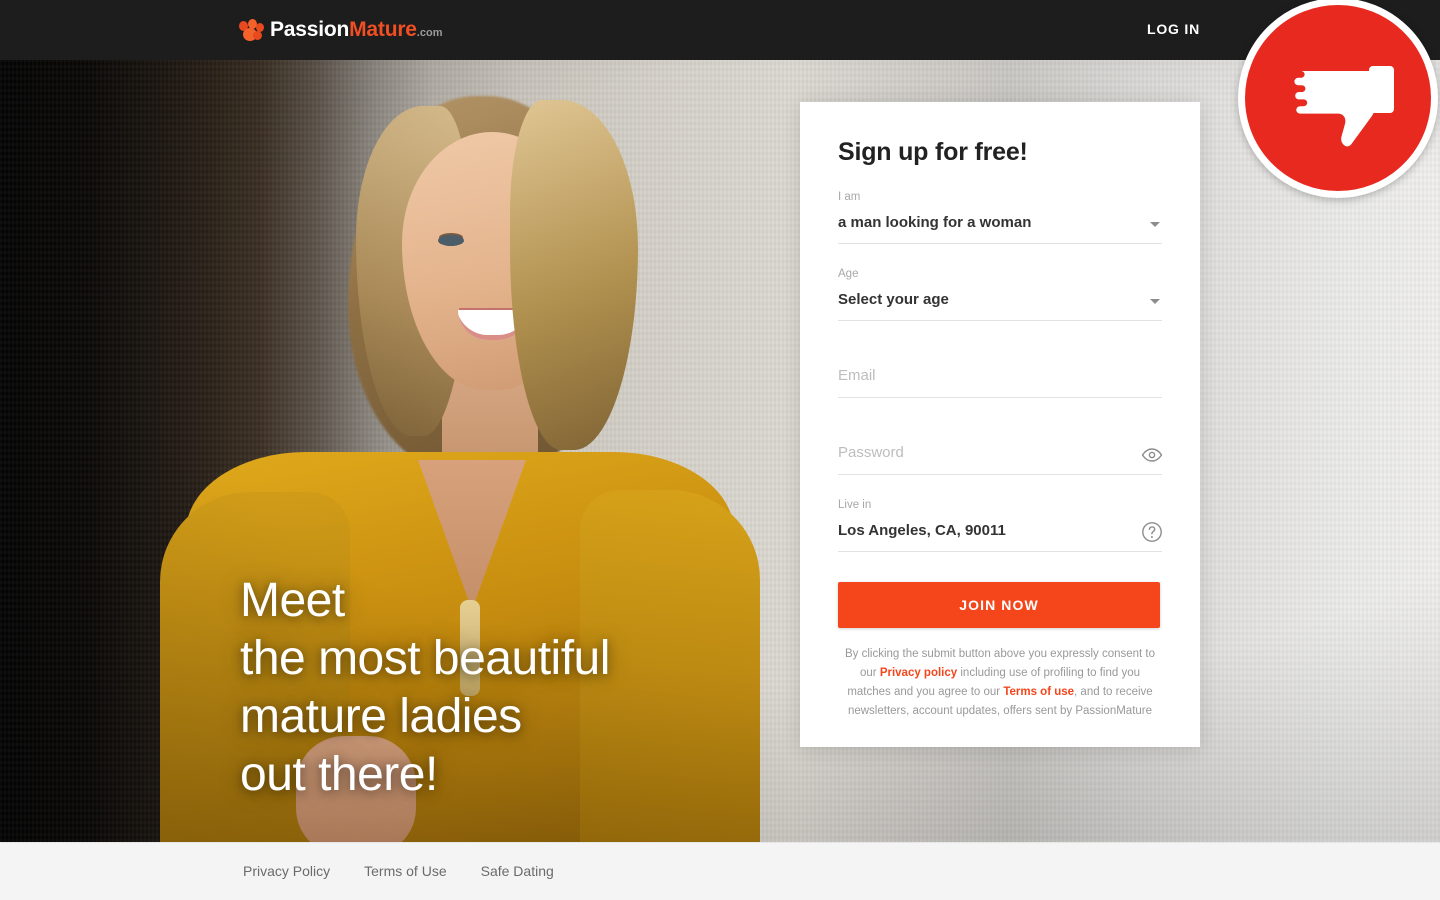 The image size is (1440, 900). What do you see at coordinates (381, 716) in the screenshot?
I see `hero-headline-line-3: mature ladies` at bounding box center [381, 716].